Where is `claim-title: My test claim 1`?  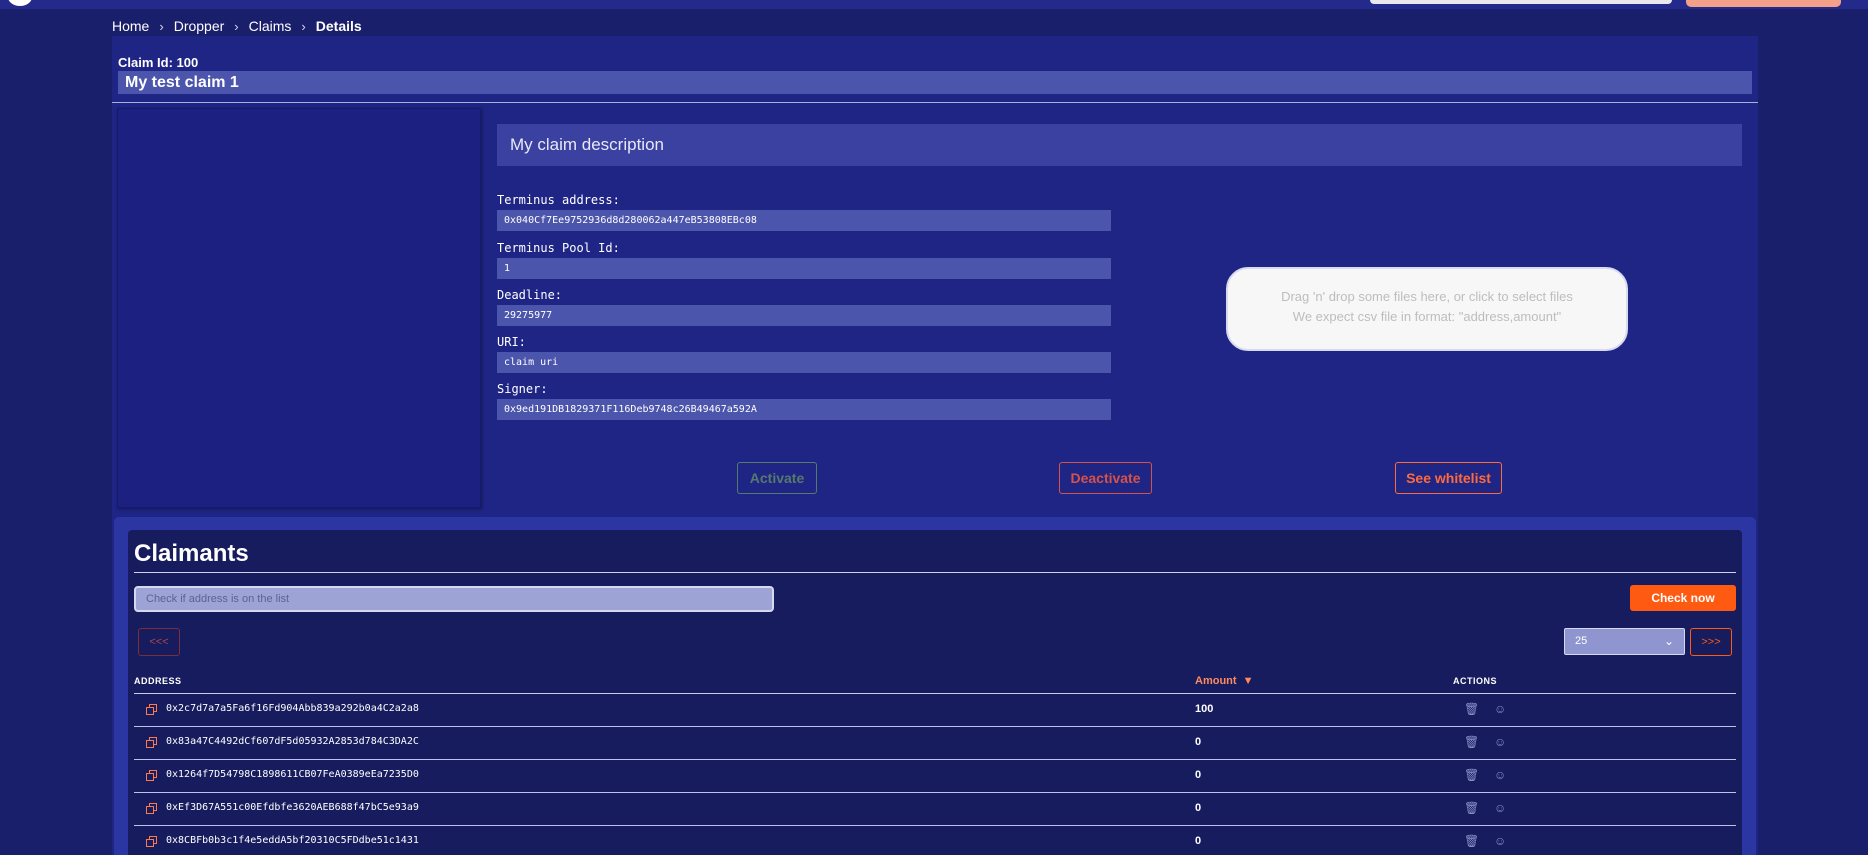 claim-title: My test claim 1 is located at coordinates (935, 82).